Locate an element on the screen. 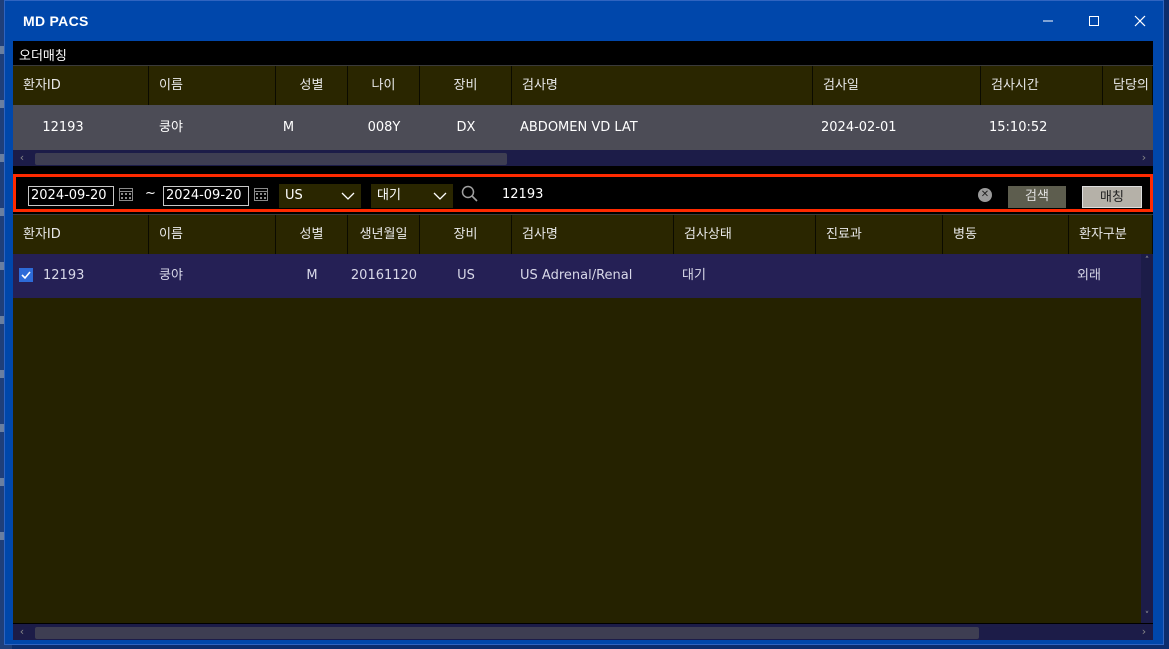 This screenshot has height=649, width=1169. worklist-hscrollbar: ‹ › is located at coordinates (583, 632).